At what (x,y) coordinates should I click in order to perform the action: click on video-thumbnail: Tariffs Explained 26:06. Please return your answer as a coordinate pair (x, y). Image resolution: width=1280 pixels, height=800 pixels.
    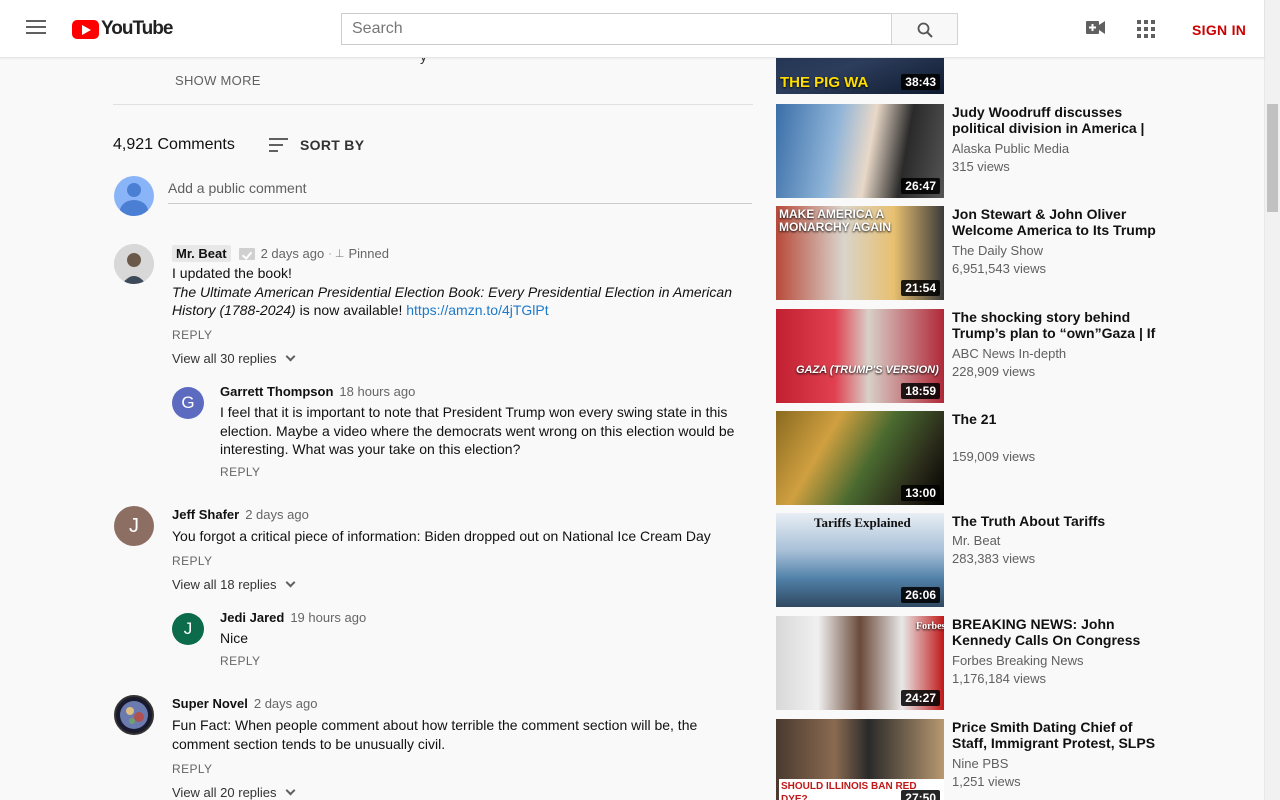
    Looking at the image, I should click on (860, 560).